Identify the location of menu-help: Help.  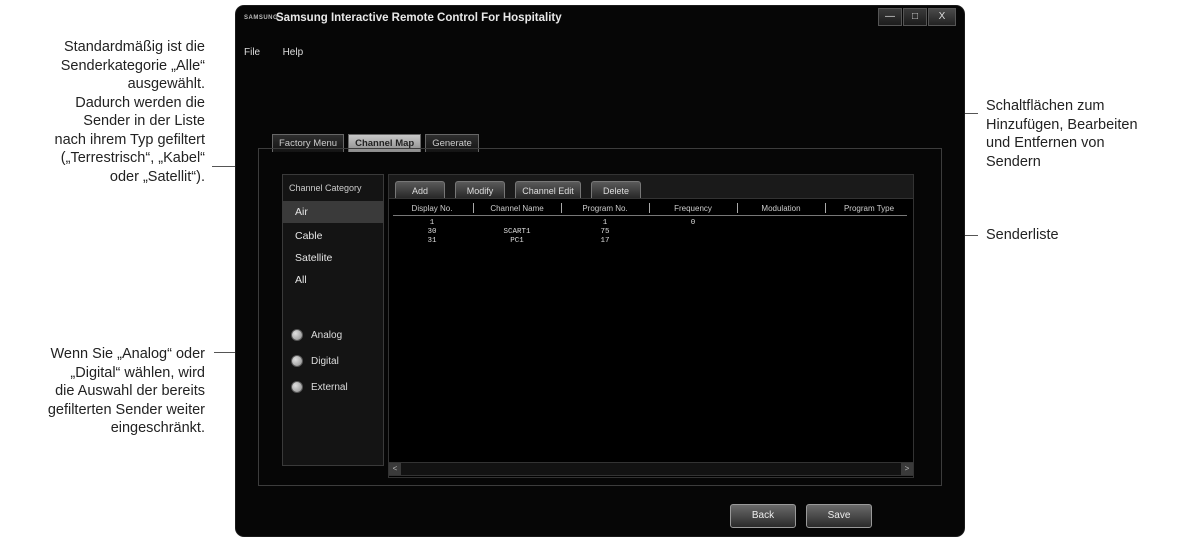
(293, 52).